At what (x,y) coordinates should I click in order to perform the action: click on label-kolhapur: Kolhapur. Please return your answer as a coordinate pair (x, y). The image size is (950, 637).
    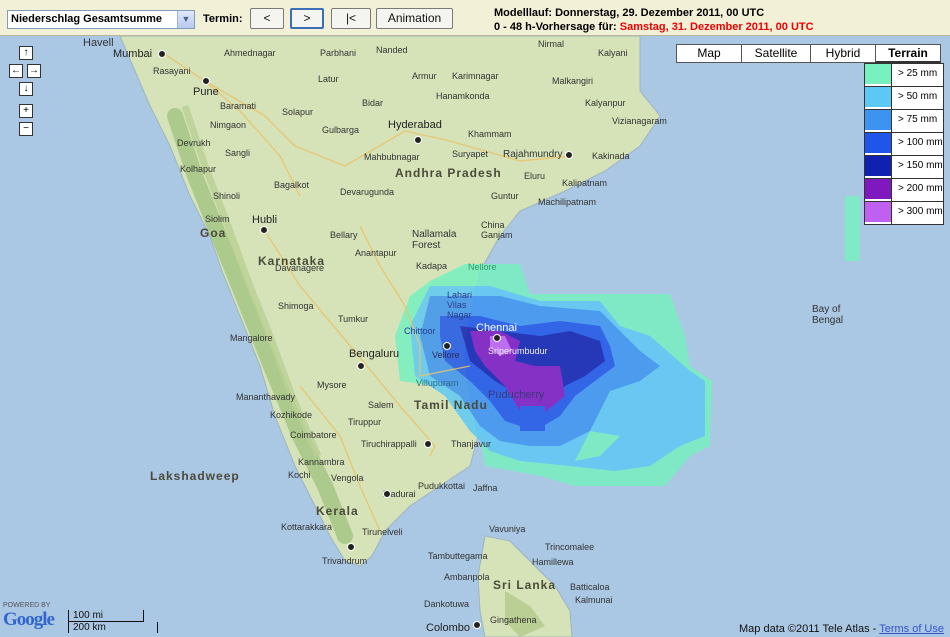
    Looking at the image, I should click on (198, 169).